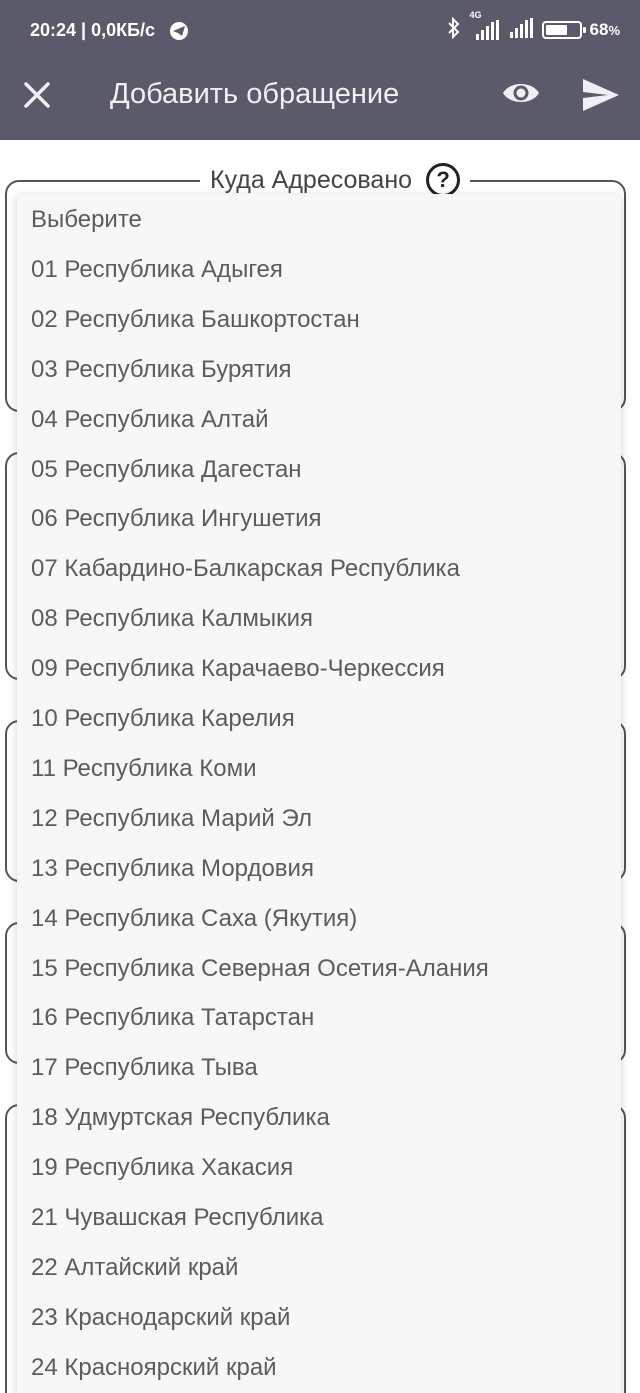  Describe the element at coordinates (454, 30) in the screenshot. I see `bluetooth-icon` at that location.